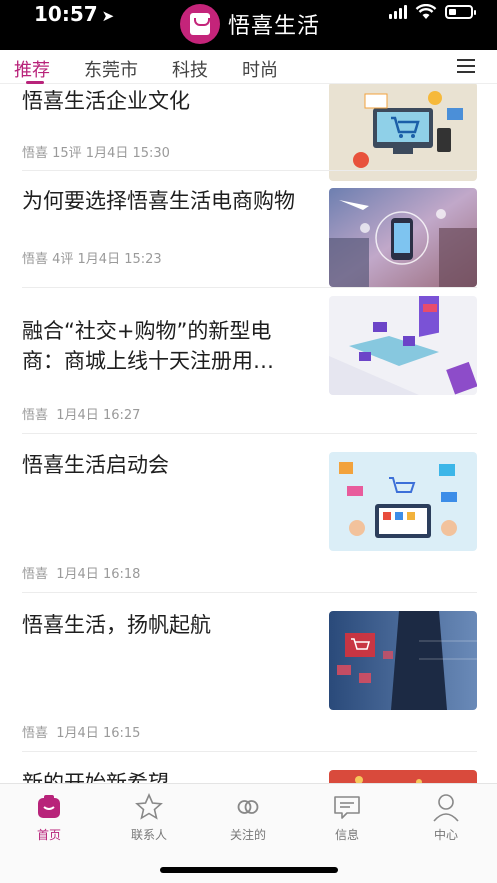  I want to click on category-tabs: 推荐 东莞市 科技 时尚, so click(248, 67).